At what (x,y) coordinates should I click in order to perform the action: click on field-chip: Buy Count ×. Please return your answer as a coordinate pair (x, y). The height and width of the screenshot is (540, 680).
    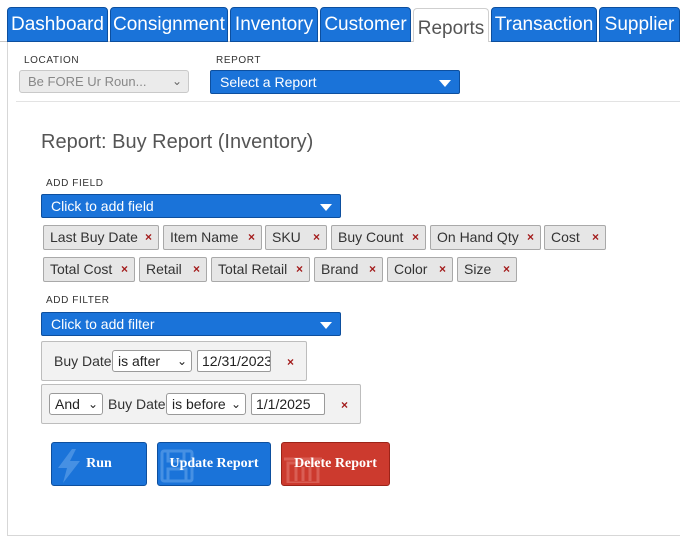
    Looking at the image, I should click on (378, 237).